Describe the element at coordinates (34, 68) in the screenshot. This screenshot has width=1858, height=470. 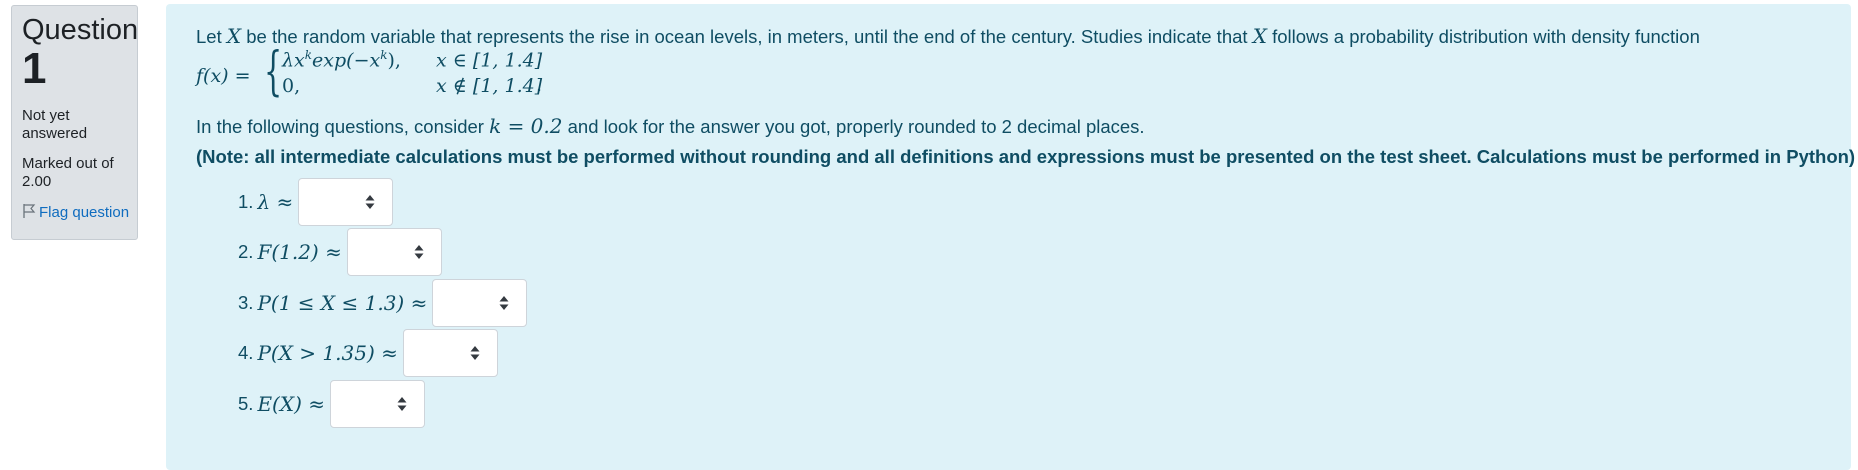
I see `question-number: 1` at that location.